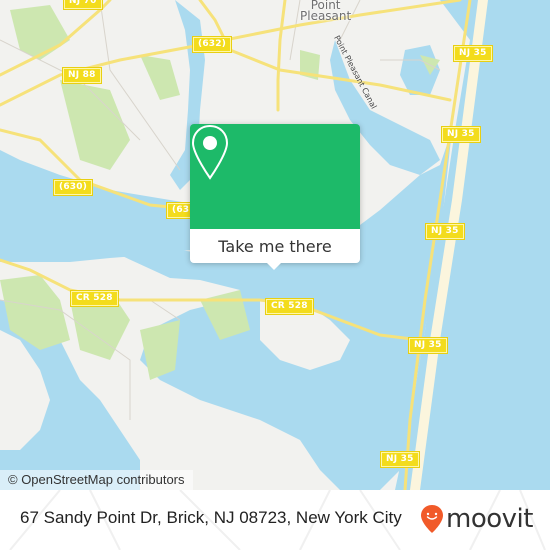 This screenshot has height=550, width=550. I want to click on road-shield: NJ 70, so click(83, 5).